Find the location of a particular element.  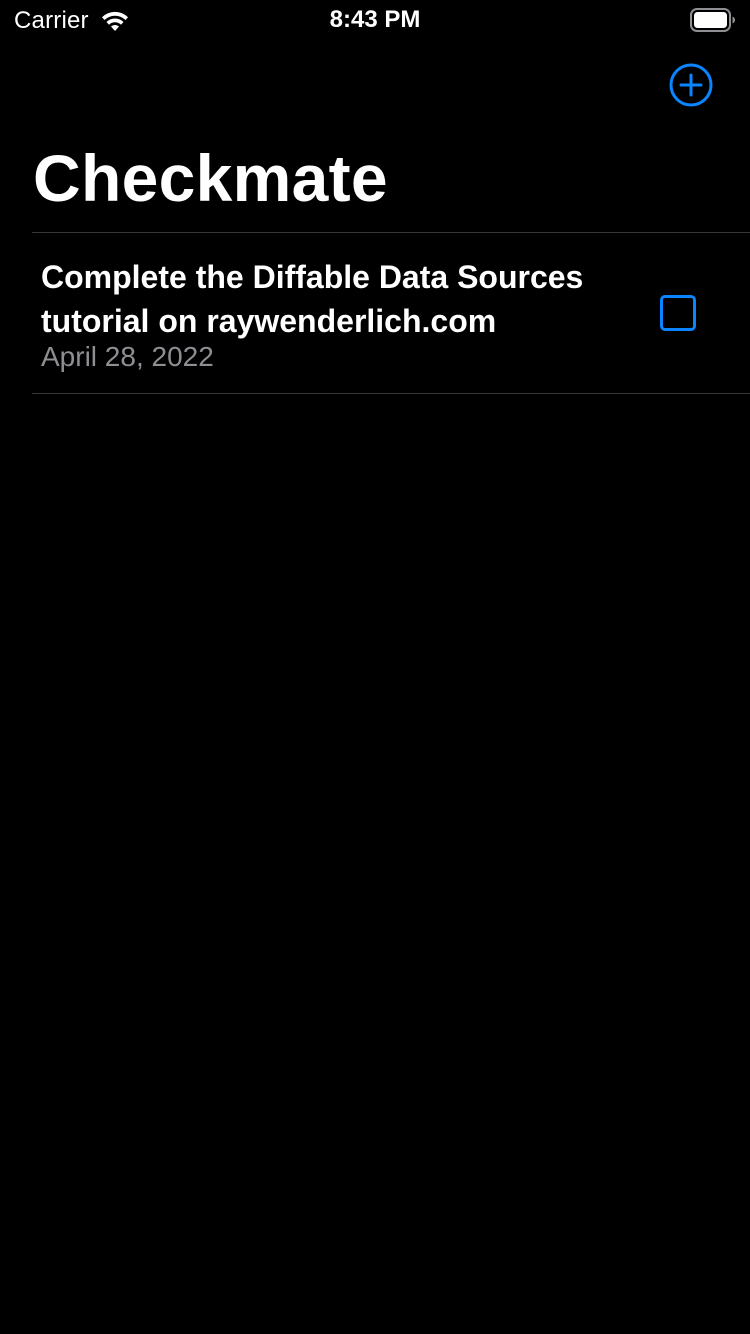

status-bar: Carrier 8:43 PM is located at coordinates (375, 20).